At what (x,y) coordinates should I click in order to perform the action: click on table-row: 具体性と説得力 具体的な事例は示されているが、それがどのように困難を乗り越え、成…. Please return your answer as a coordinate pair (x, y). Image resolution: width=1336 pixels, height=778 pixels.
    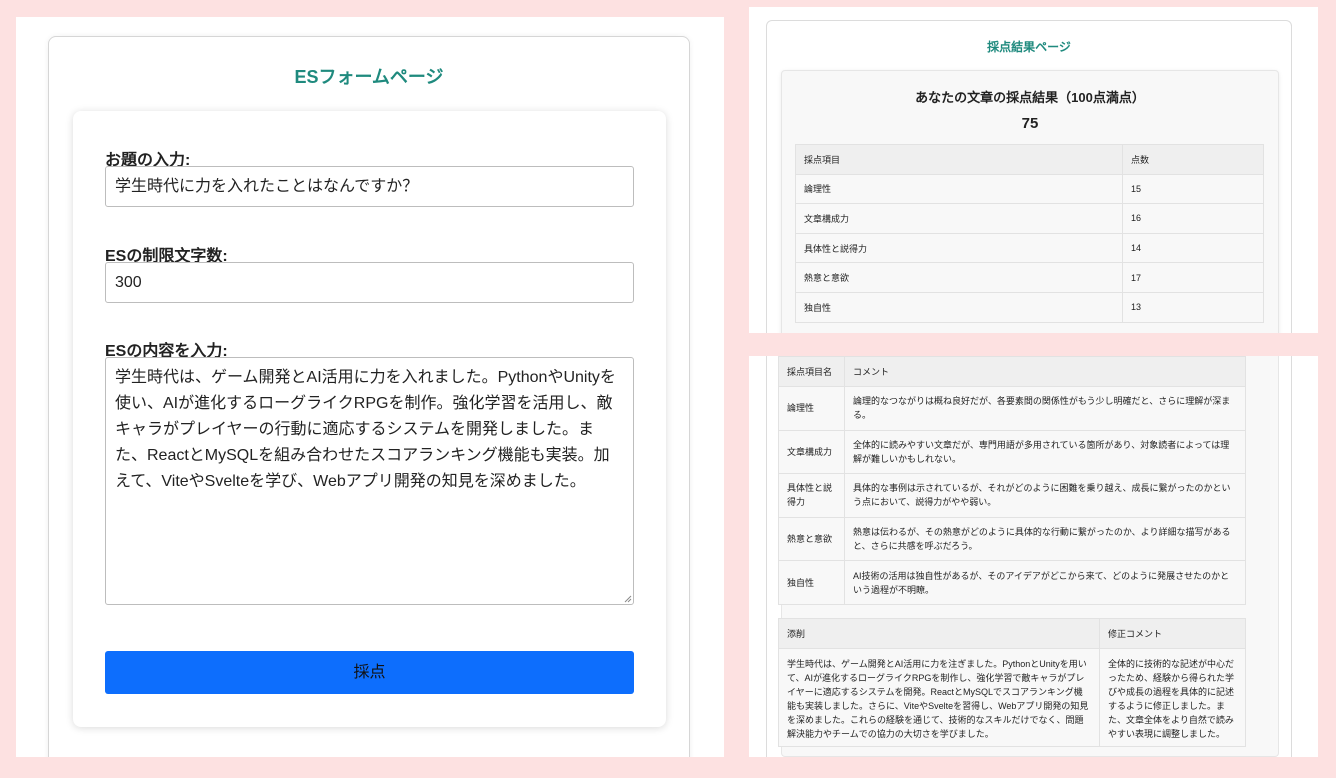
    Looking at the image, I should click on (1012, 495).